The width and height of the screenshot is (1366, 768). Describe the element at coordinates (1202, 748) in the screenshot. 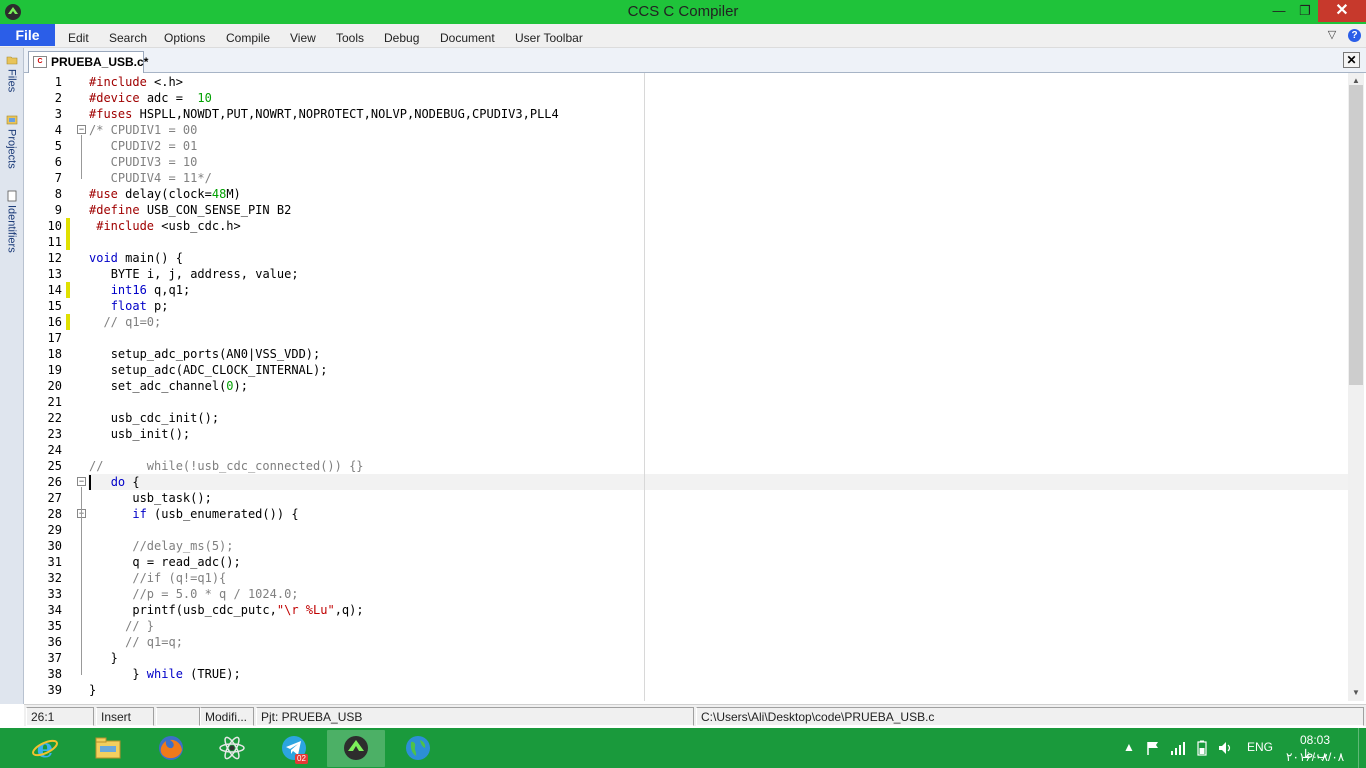

I see `battery-icon` at that location.